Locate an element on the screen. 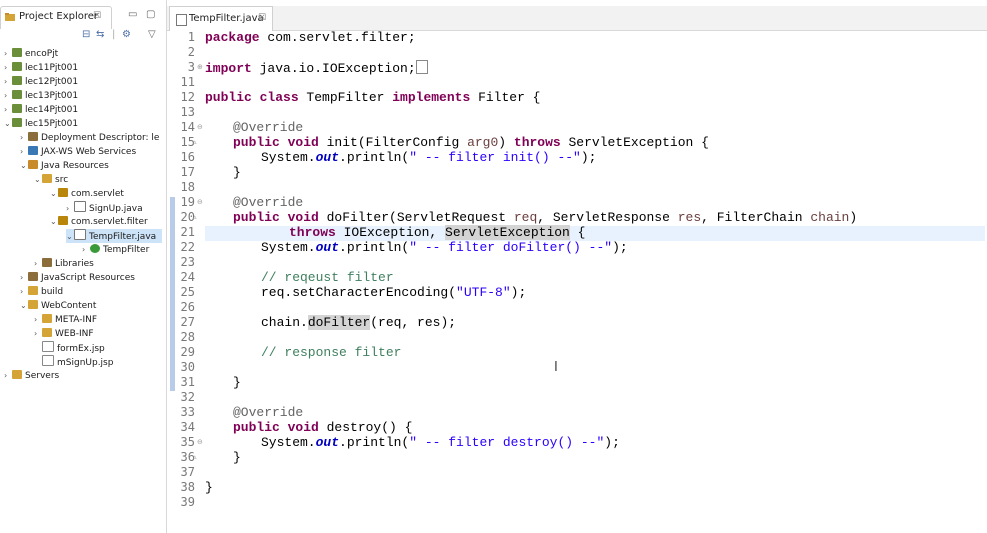  tree-item-java-file-selected: ⌄ TempFilter.java is located at coordinates (114, 236).